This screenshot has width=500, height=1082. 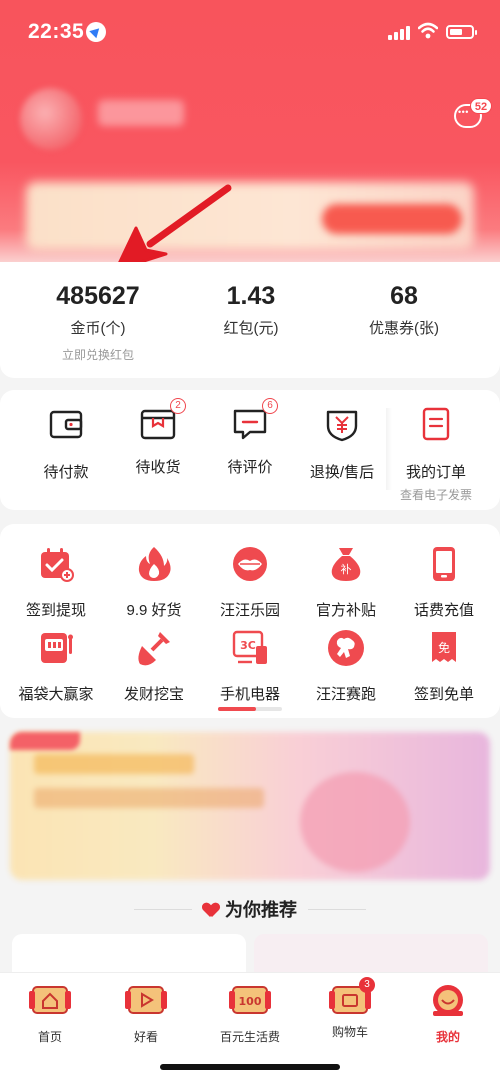 What do you see at coordinates (444, 564) in the screenshot?
I see `phone-icon` at bounding box center [444, 564].